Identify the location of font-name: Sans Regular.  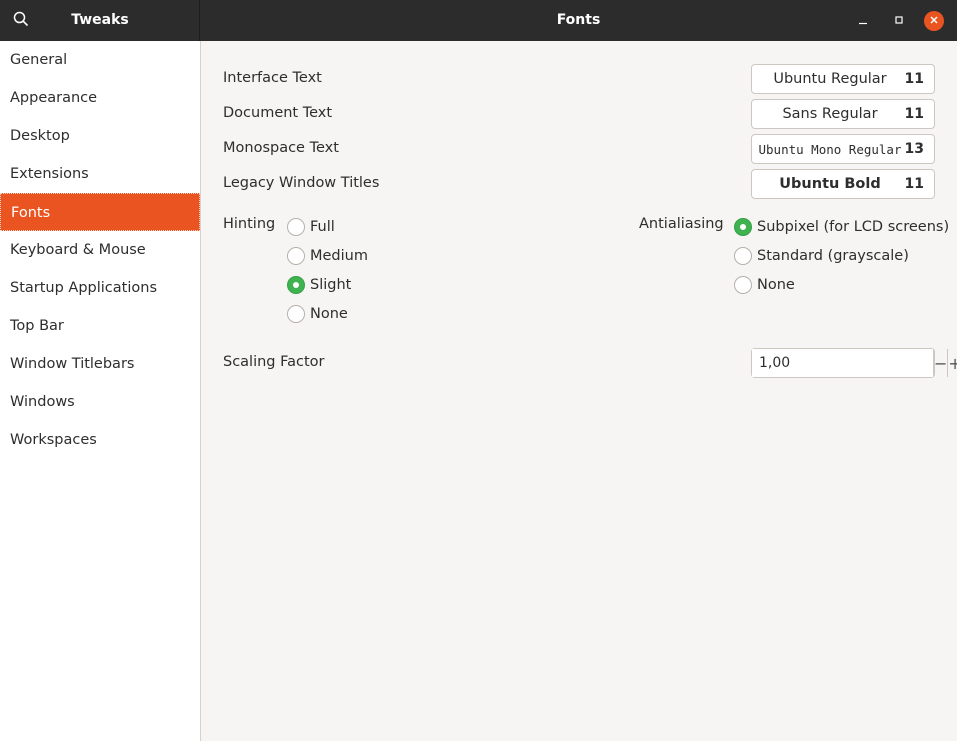
(830, 114).